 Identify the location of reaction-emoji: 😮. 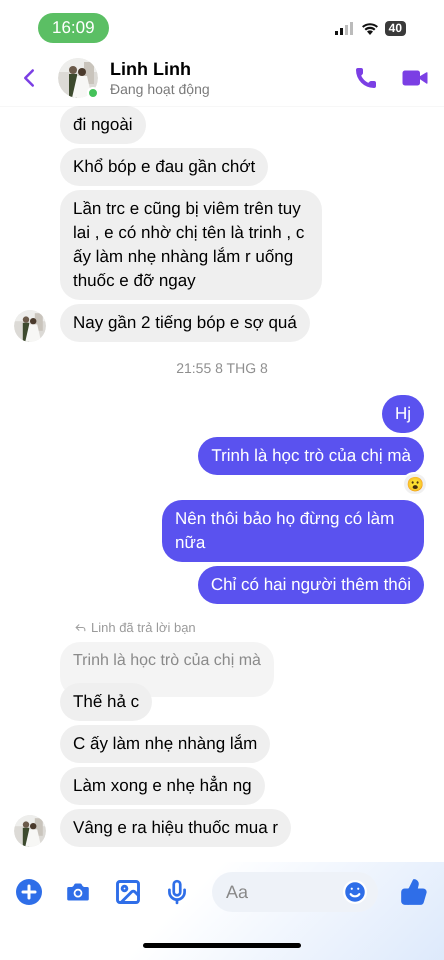
(415, 484).